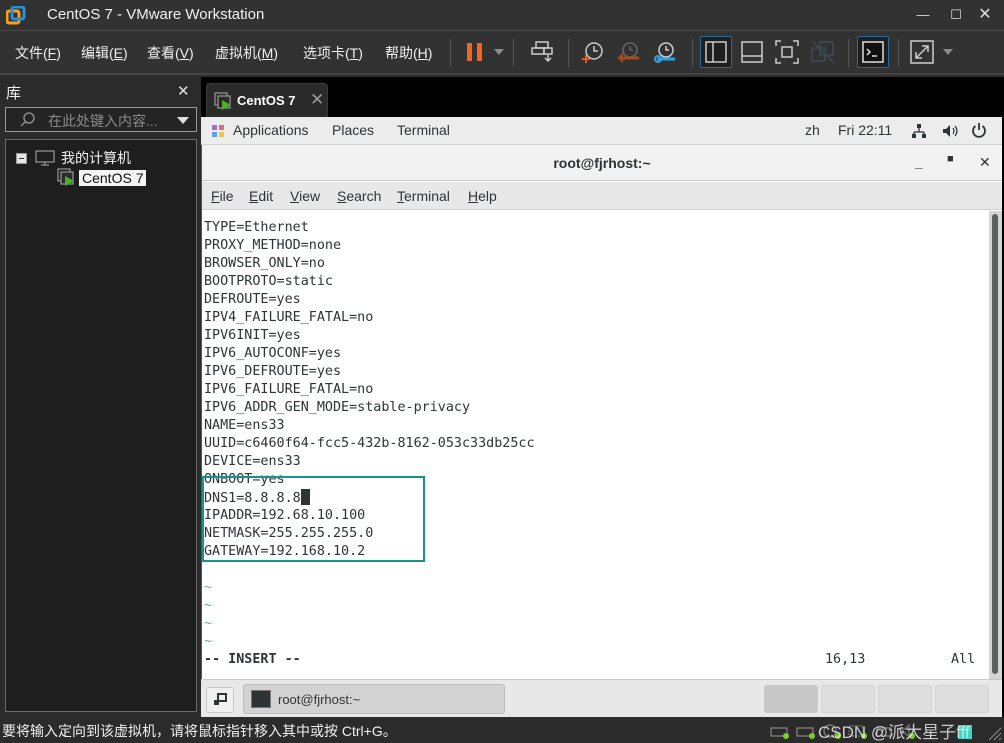 Image resolution: width=1004 pixels, height=743 pixels. I want to click on file-line: IPV6INIT=yes, so click(252, 335).